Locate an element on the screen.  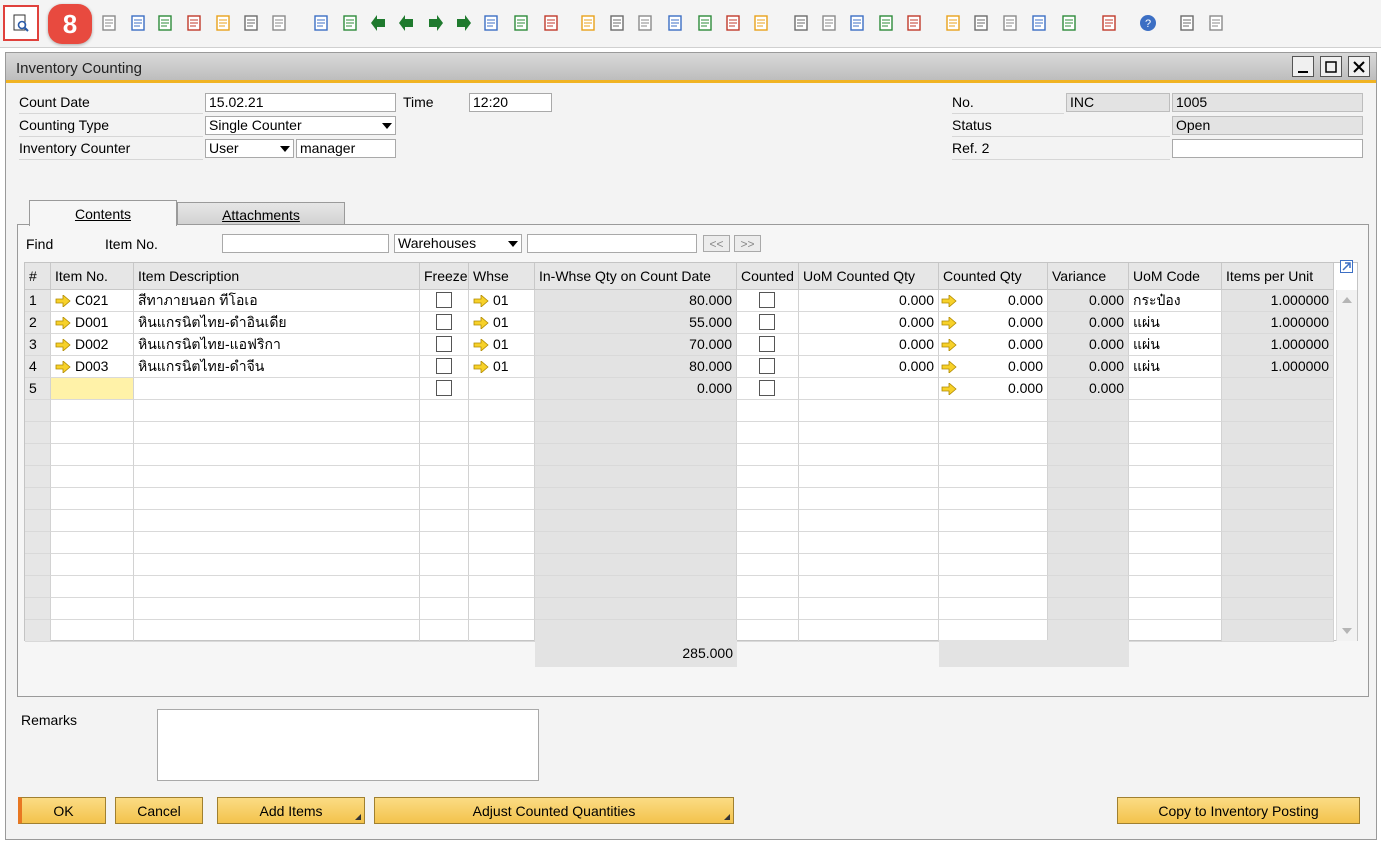
report-icon is located at coordinates (733, 23).